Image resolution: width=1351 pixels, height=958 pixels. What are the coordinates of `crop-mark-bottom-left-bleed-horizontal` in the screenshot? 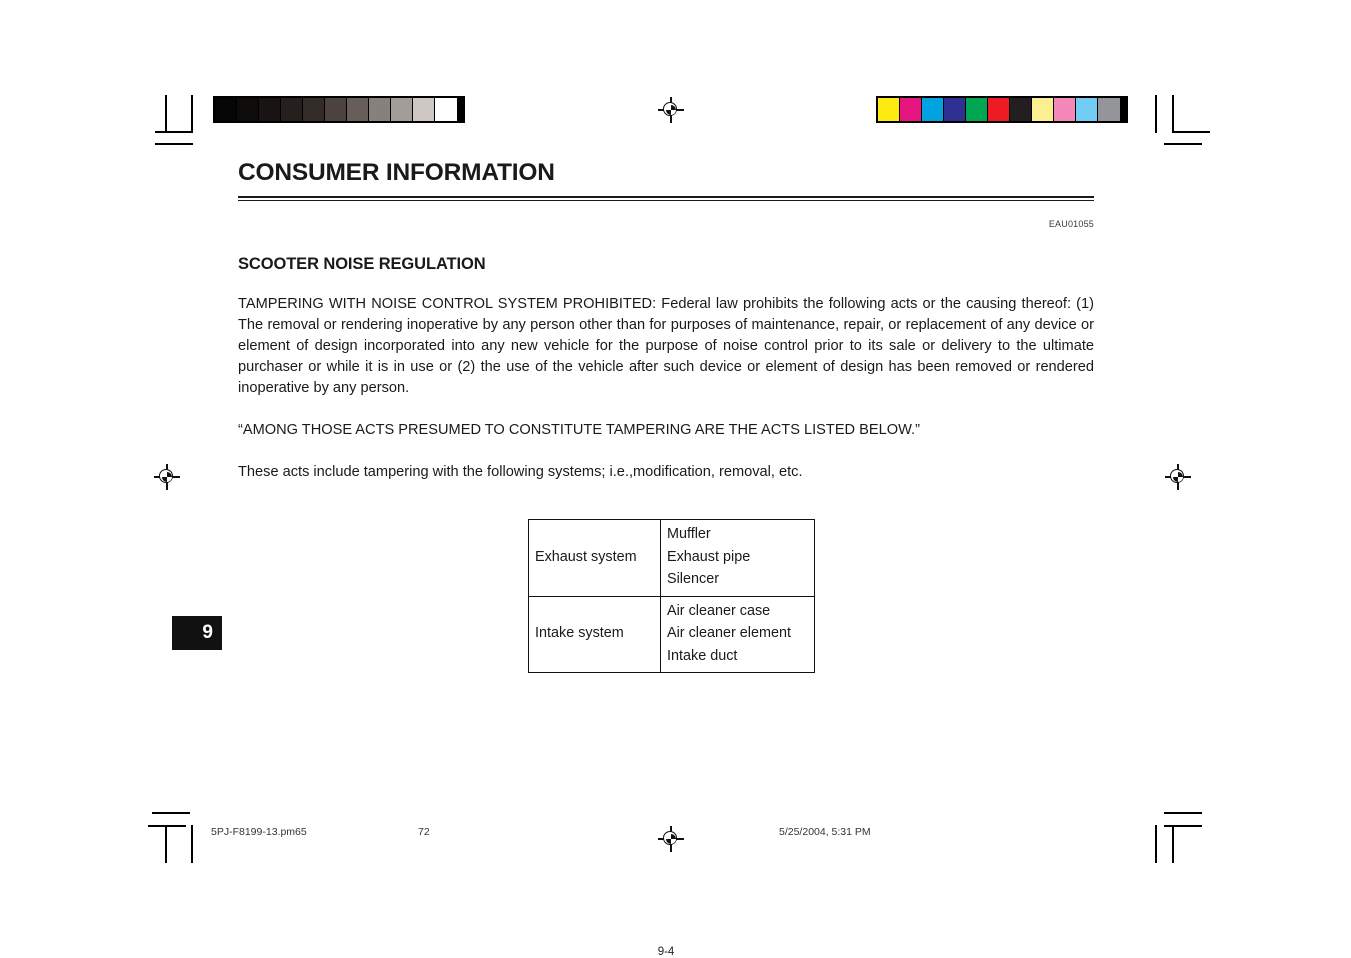 It's located at (171, 813).